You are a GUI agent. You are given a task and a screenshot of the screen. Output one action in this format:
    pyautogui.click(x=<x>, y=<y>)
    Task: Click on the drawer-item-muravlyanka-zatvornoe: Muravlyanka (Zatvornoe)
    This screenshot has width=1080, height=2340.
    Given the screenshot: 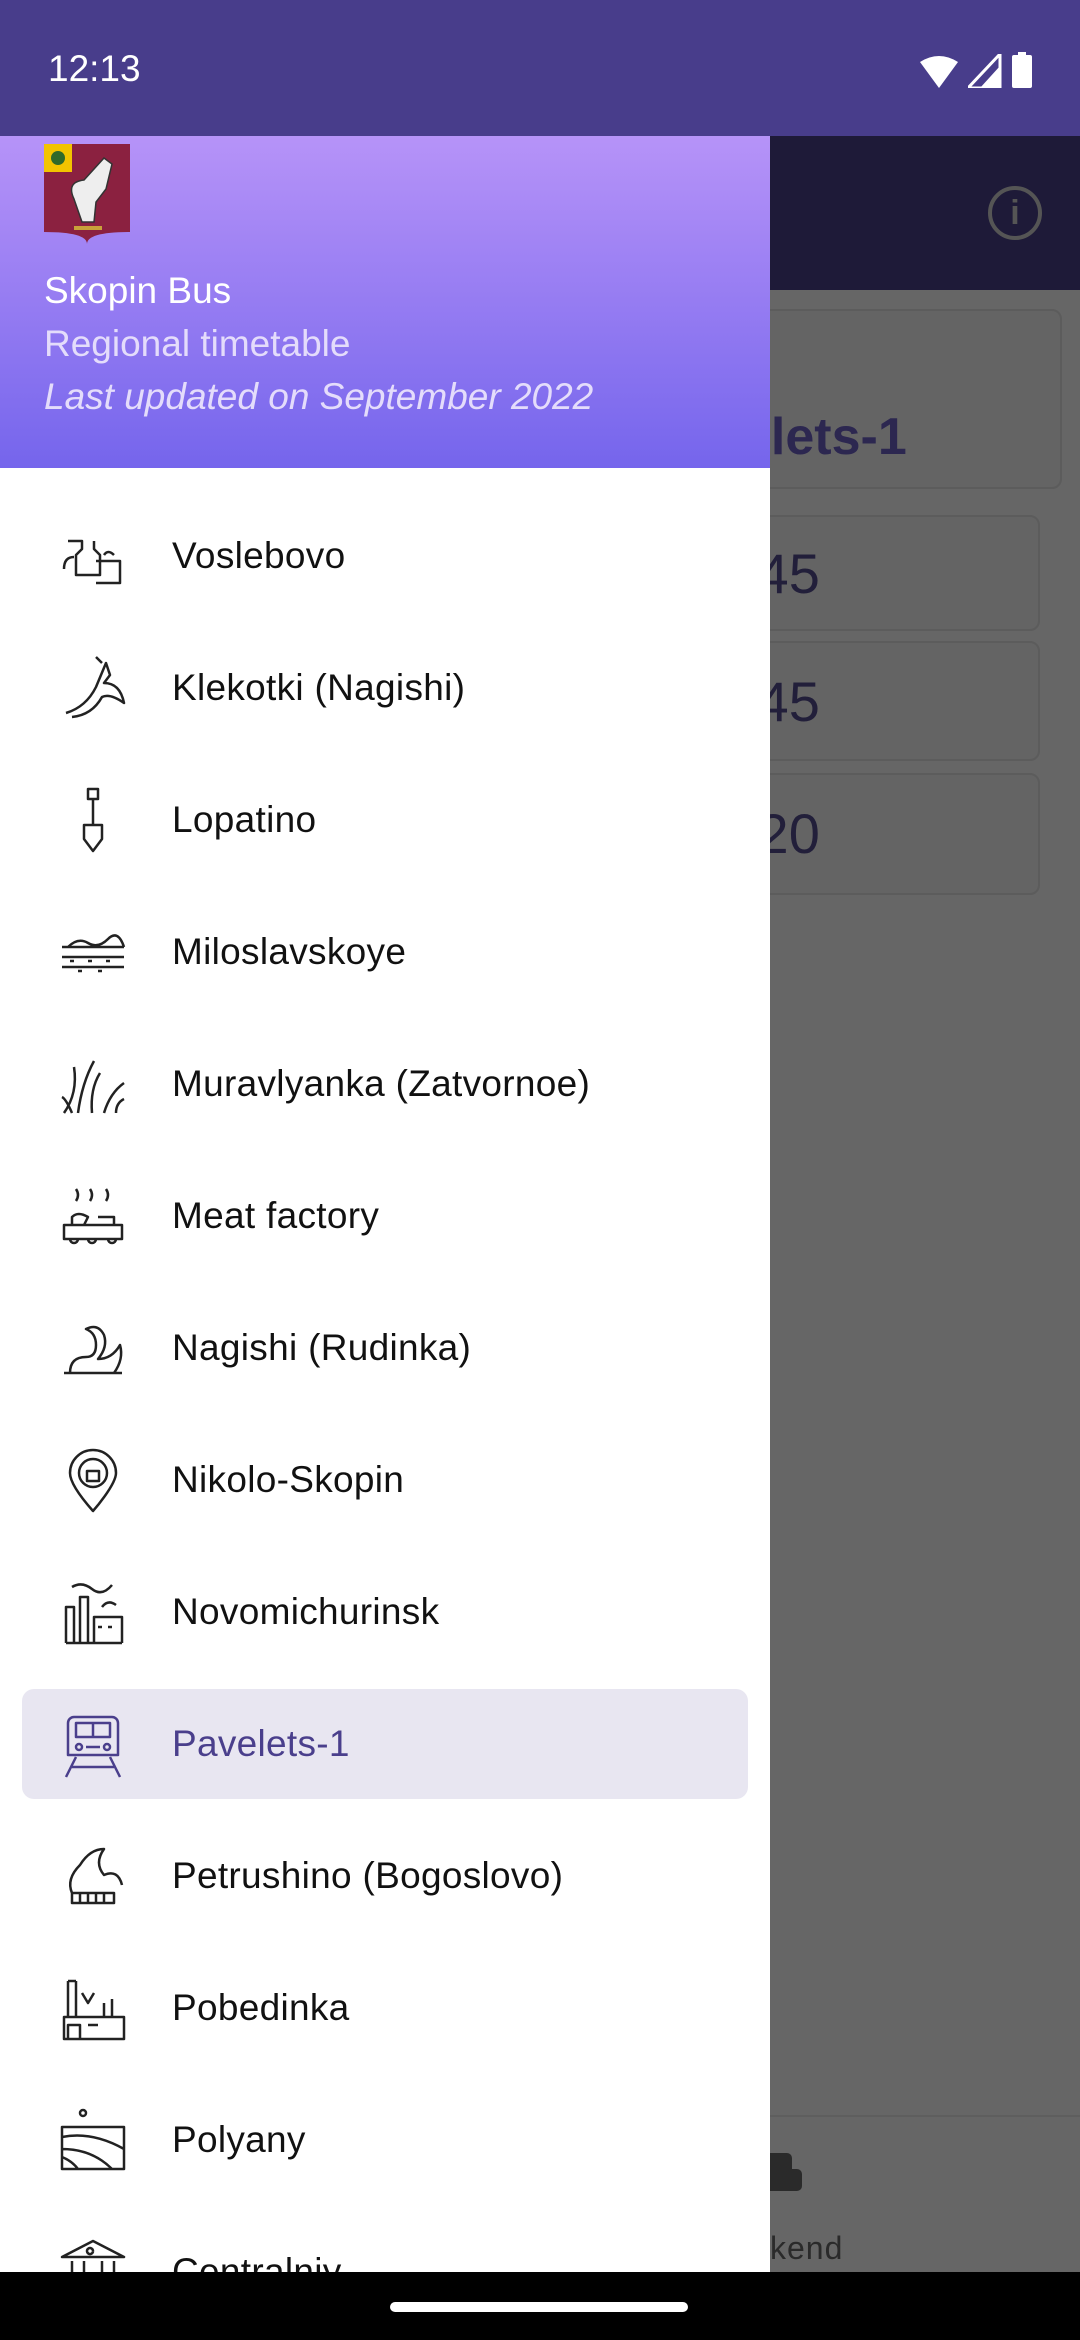 What is the action you would take?
    pyautogui.click(x=385, y=1084)
    